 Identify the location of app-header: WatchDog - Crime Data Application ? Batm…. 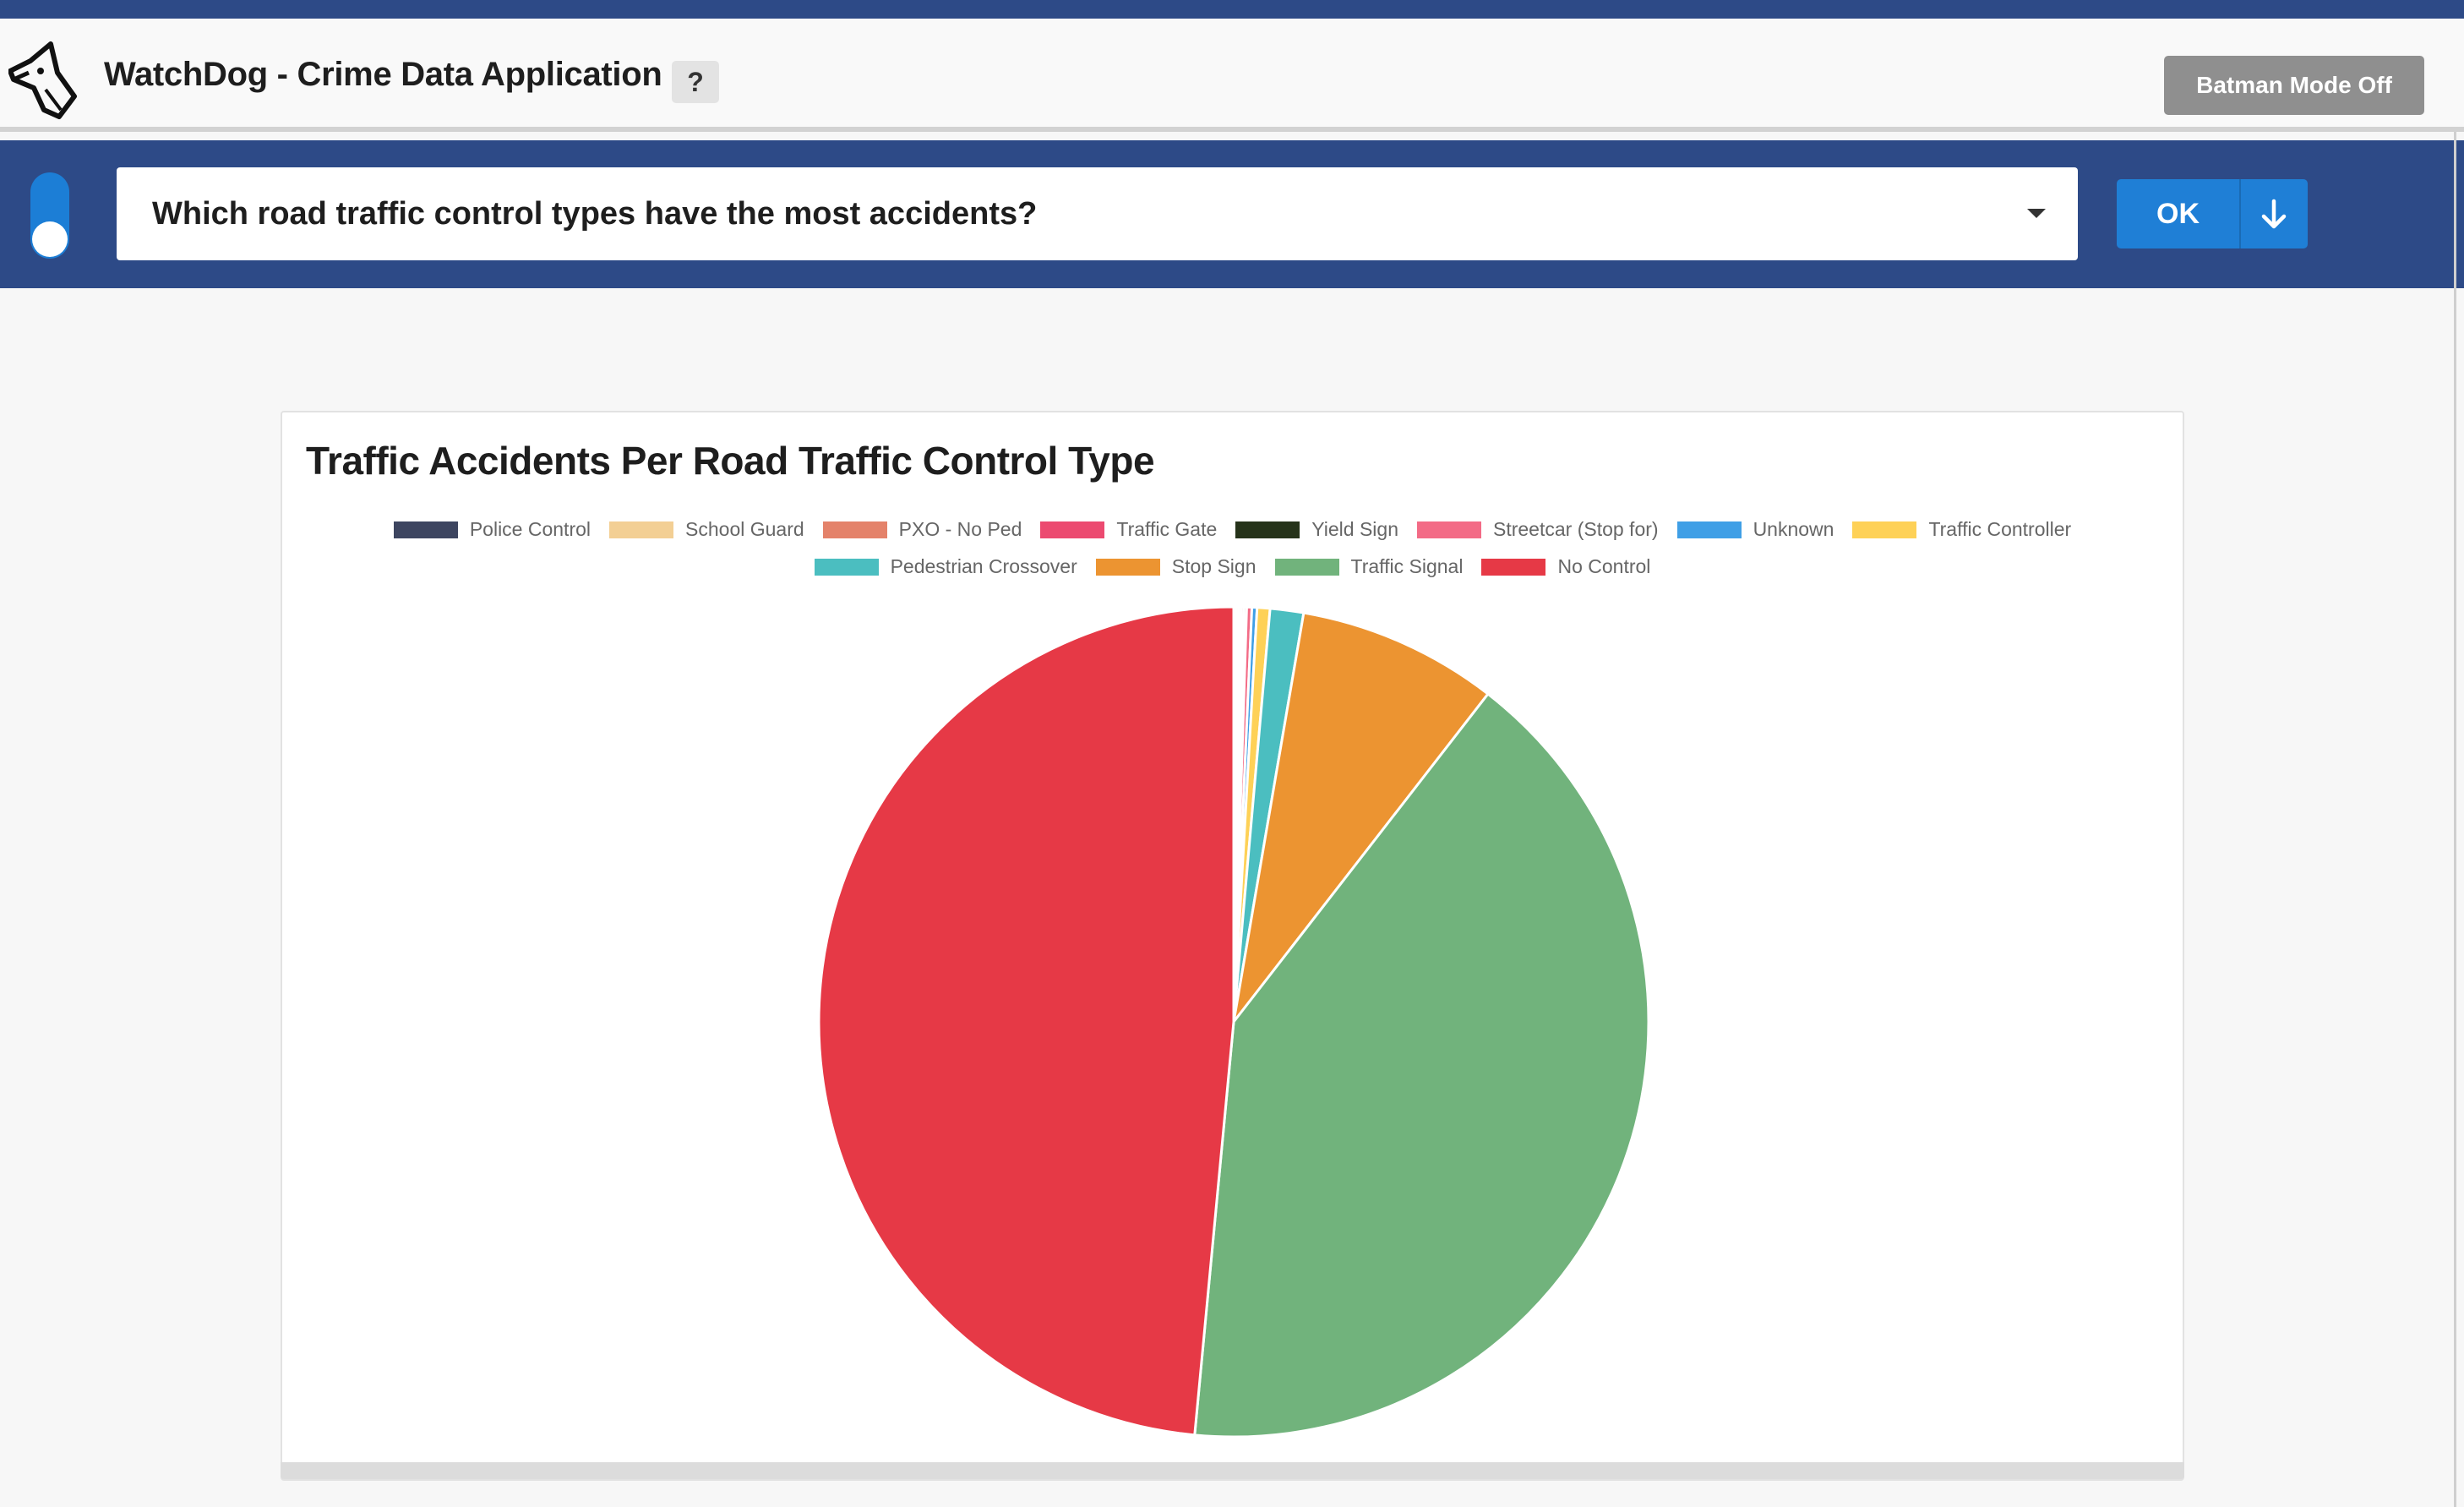
(1232, 75).